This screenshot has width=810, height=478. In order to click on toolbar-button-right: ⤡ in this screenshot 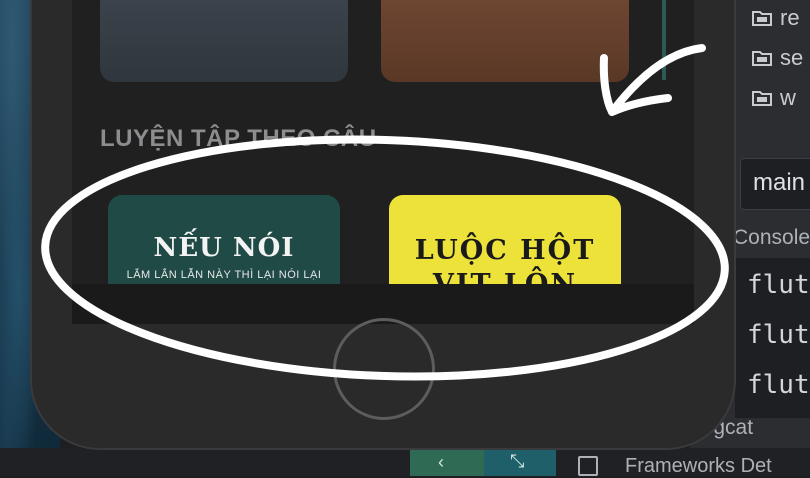, I will do `click(520, 462)`.